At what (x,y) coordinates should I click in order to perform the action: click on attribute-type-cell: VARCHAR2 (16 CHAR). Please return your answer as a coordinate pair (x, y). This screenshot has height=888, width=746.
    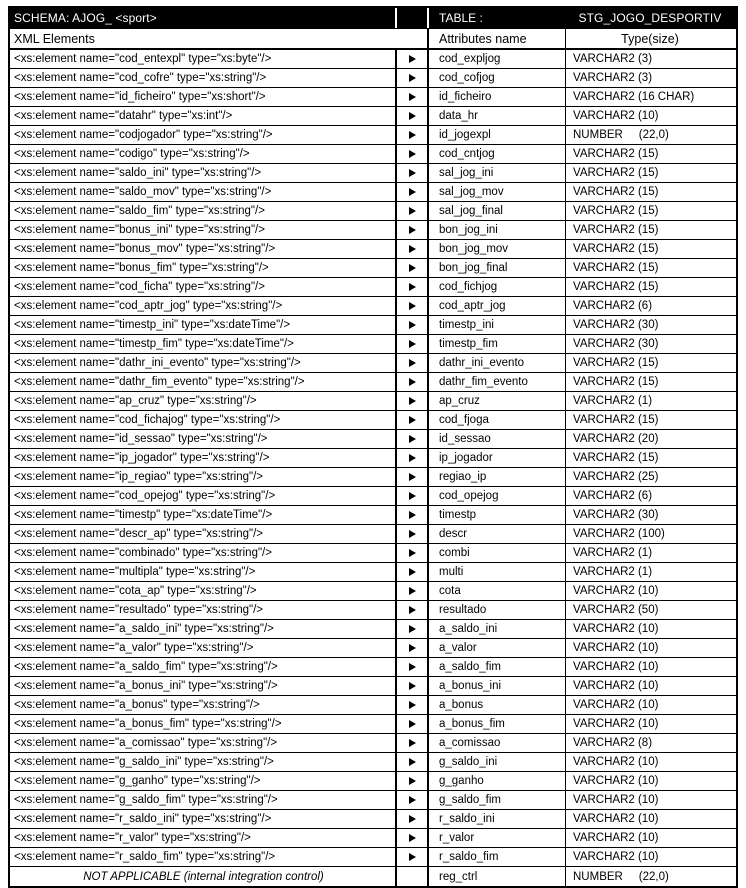
    Looking at the image, I should click on (650, 97).